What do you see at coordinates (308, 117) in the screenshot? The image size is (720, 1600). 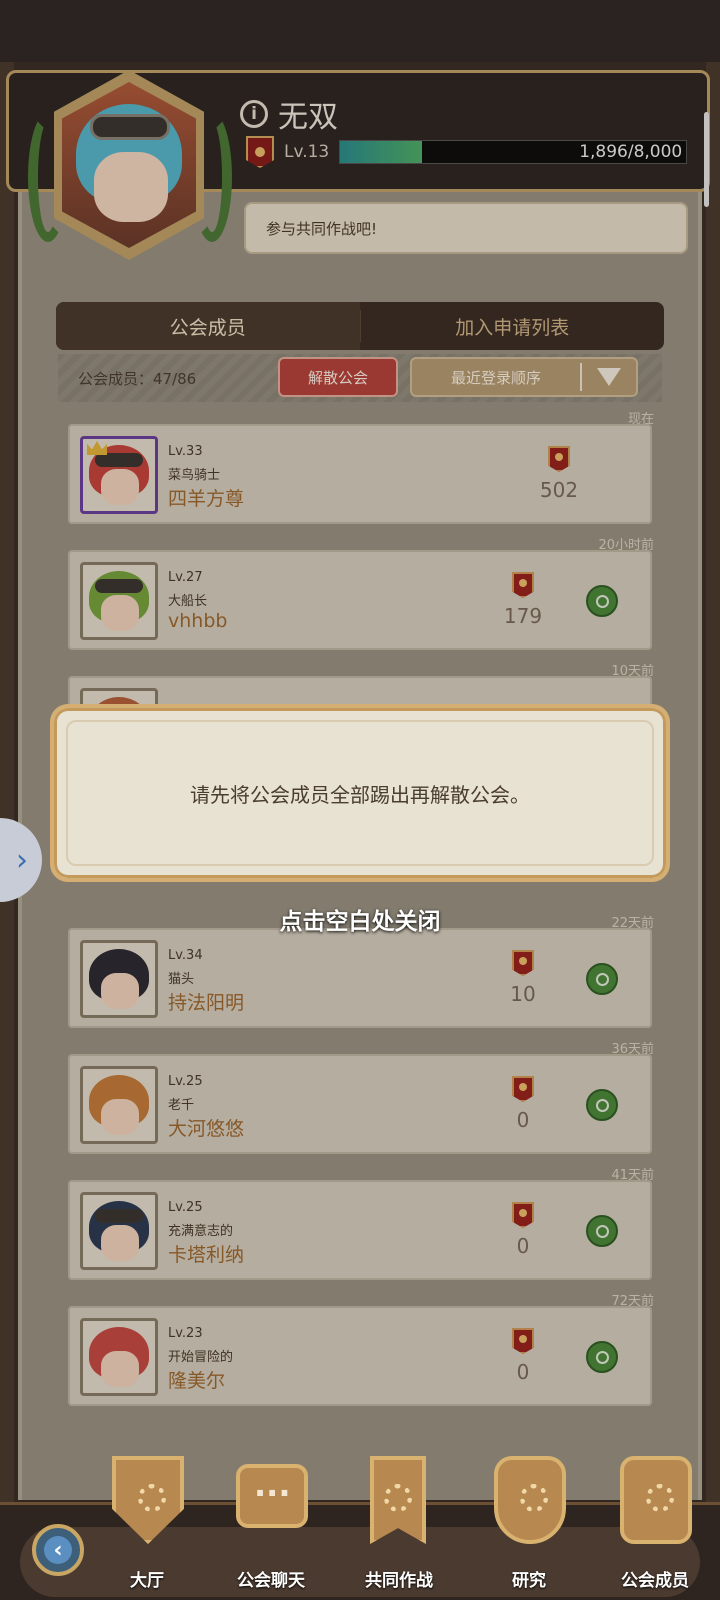 I see `player-name: 无双` at bounding box center [308, 117].